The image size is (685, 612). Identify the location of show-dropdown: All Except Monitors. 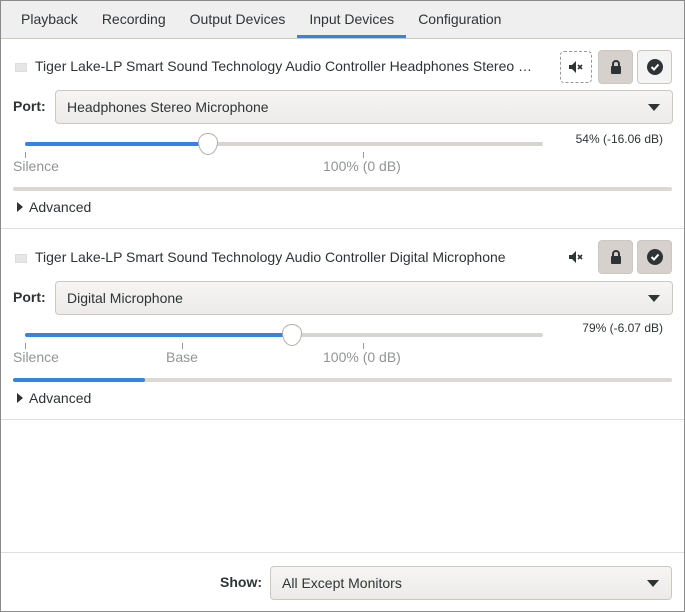
(471, 583).